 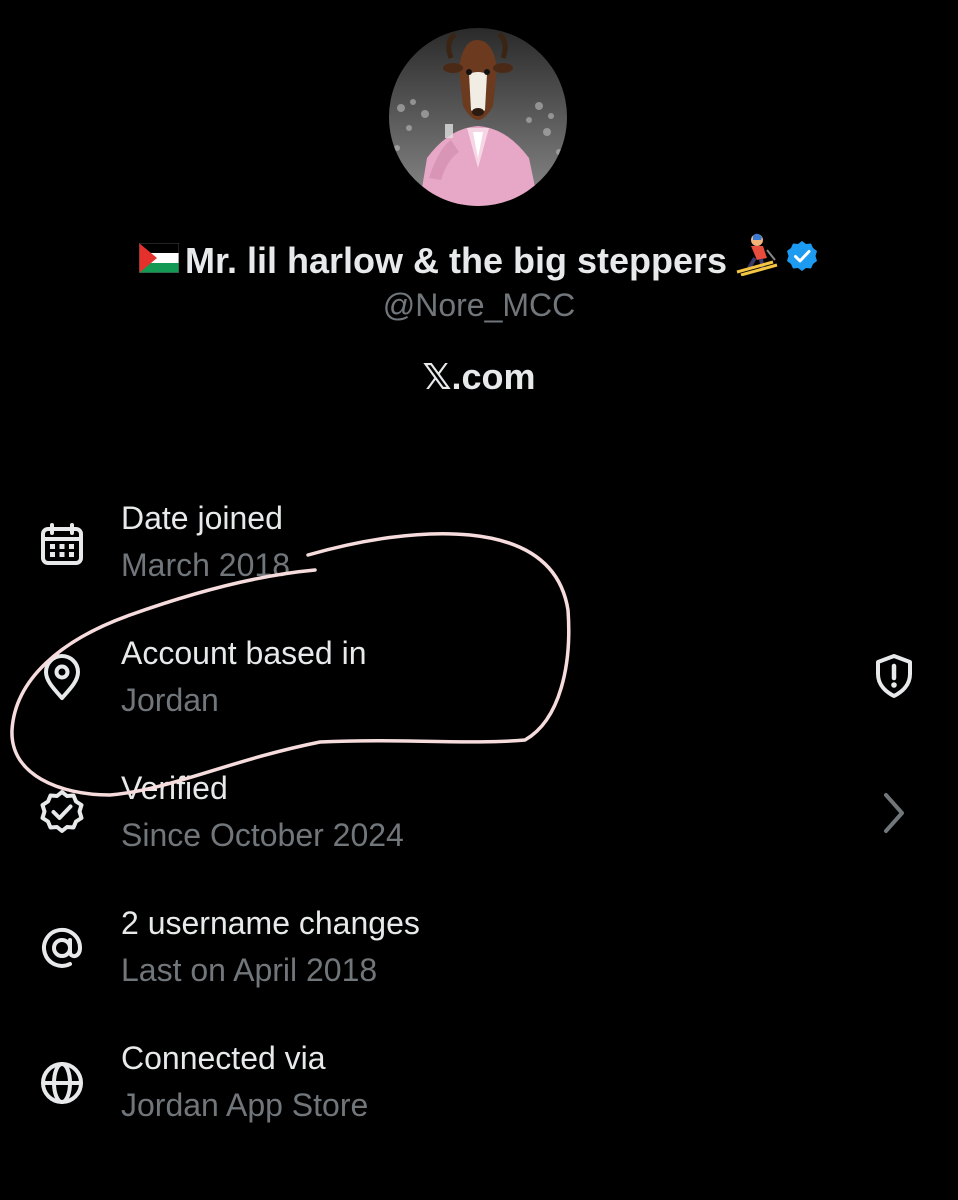 I want to click on detail-title: Date joined, so click(x=202, y=518).